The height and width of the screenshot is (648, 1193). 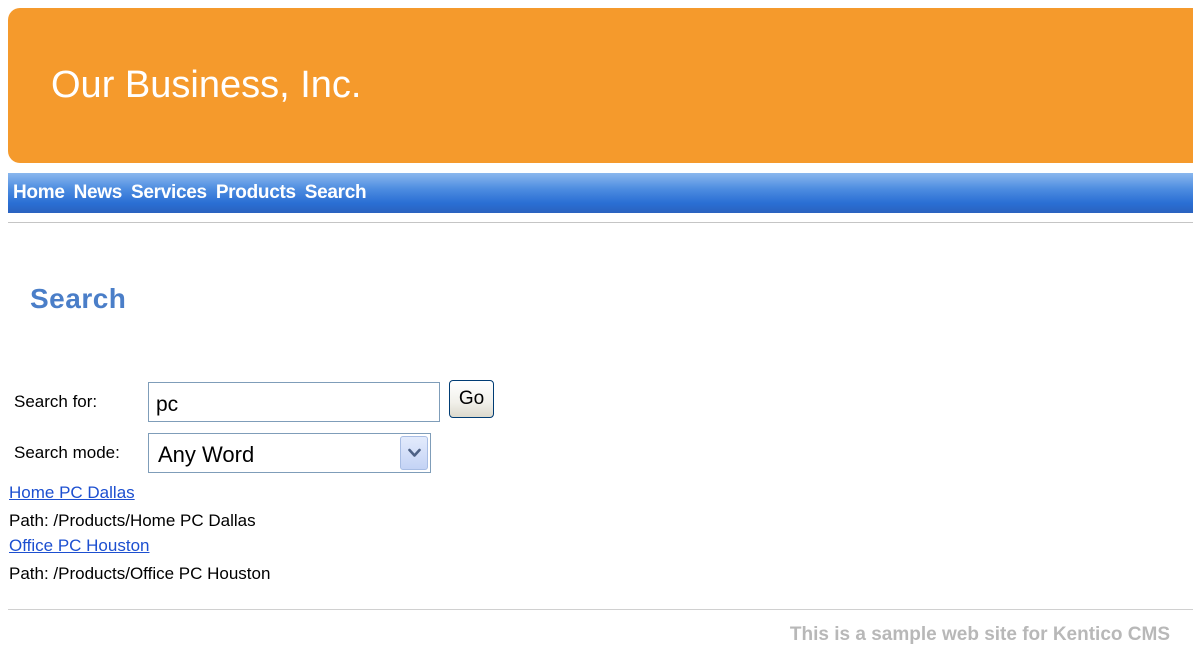 What do you see at coordinates (294, 402) in the screenshot?
I see `search-input` at bounding box center [294, 402].